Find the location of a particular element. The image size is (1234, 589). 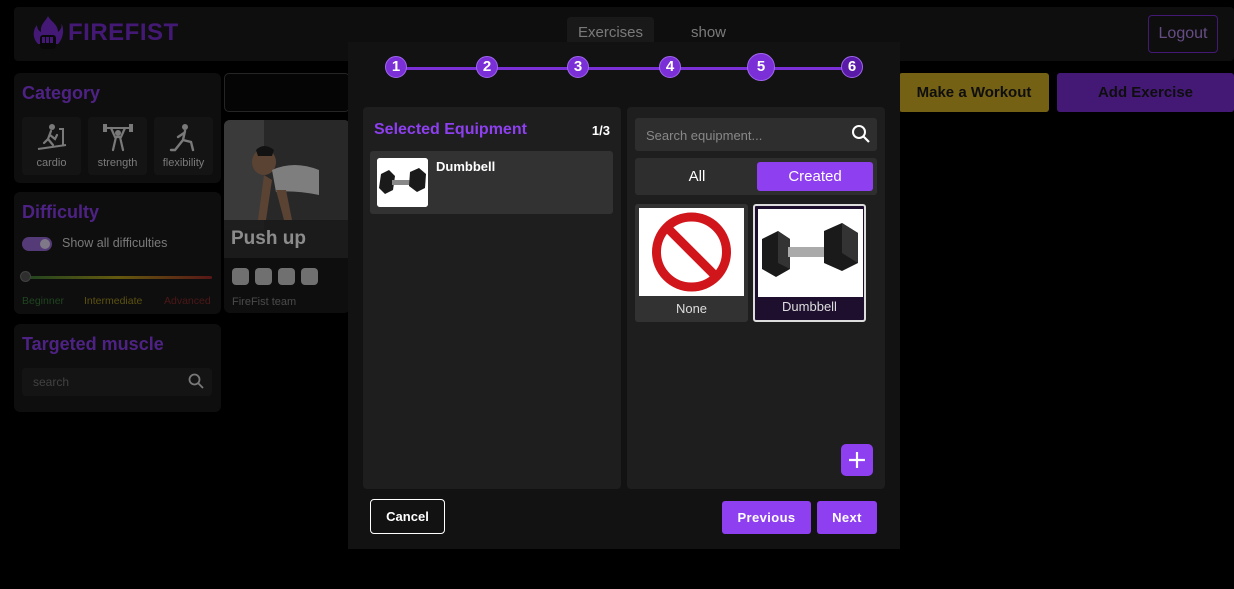

selected-equipment-count: 1/3 is located at coordinates (600, 130).